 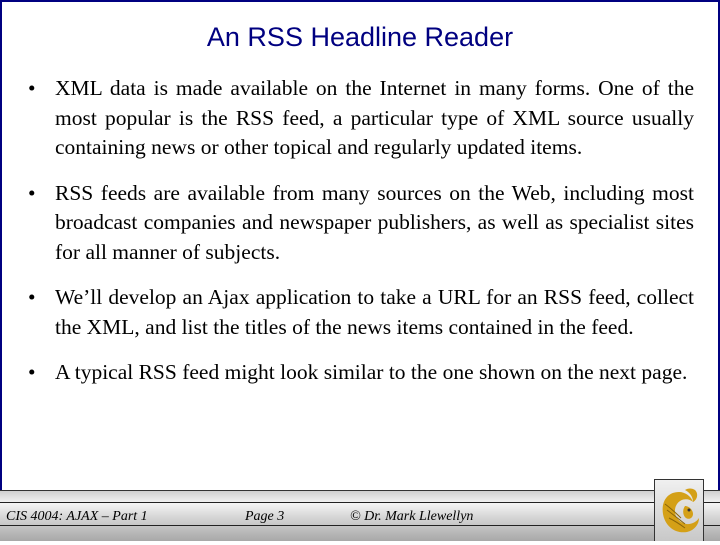 What do you see at coordinates (360, 37) in the screenshot?
I see `slide-title: An RSS Headline Reader` at bounding box center [360, 37].